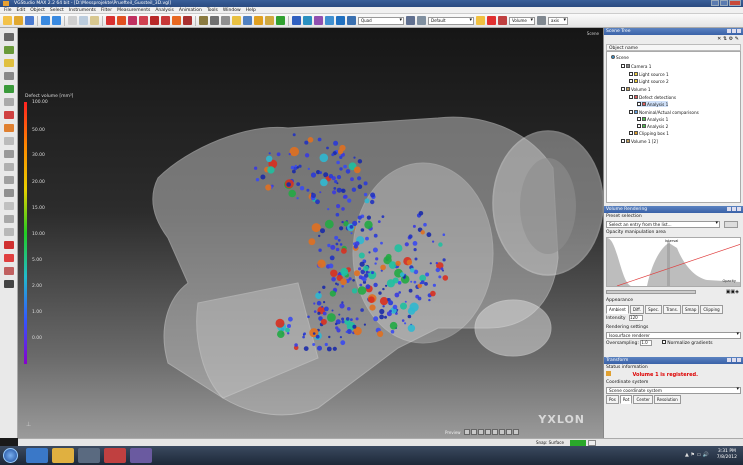 This screenshot has height=465, width=743. What do you see at coordinates (728, 39) in the screenshot?
I see `tree-tools-icon: ✕ ⇅ ⚙ ✎` at bounding box center [728, 39].